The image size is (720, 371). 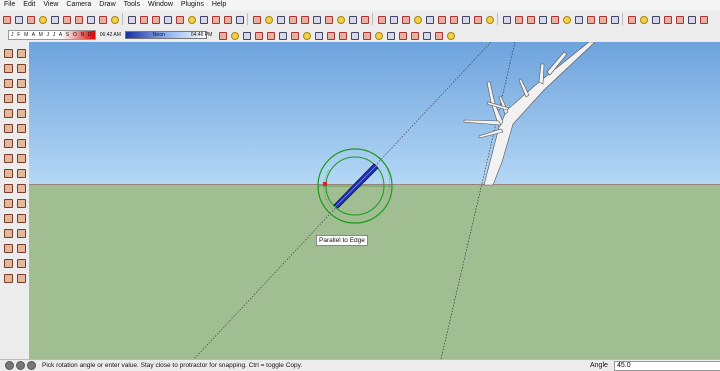 What do you see at coordinates (20, 365) in the screenshot?
I see `credits-icon` at bounding box center [20, 365].